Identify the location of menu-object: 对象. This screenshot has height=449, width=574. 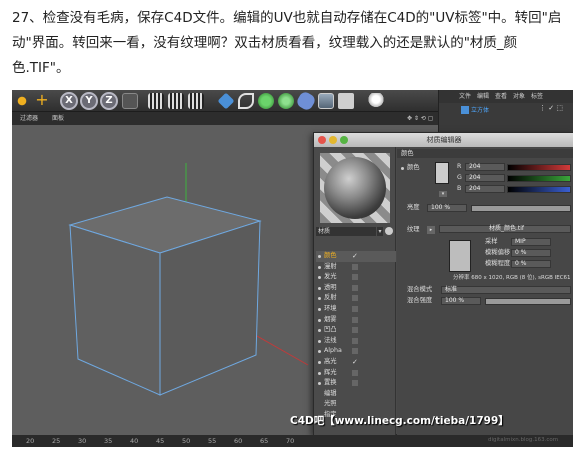
(519, 96).